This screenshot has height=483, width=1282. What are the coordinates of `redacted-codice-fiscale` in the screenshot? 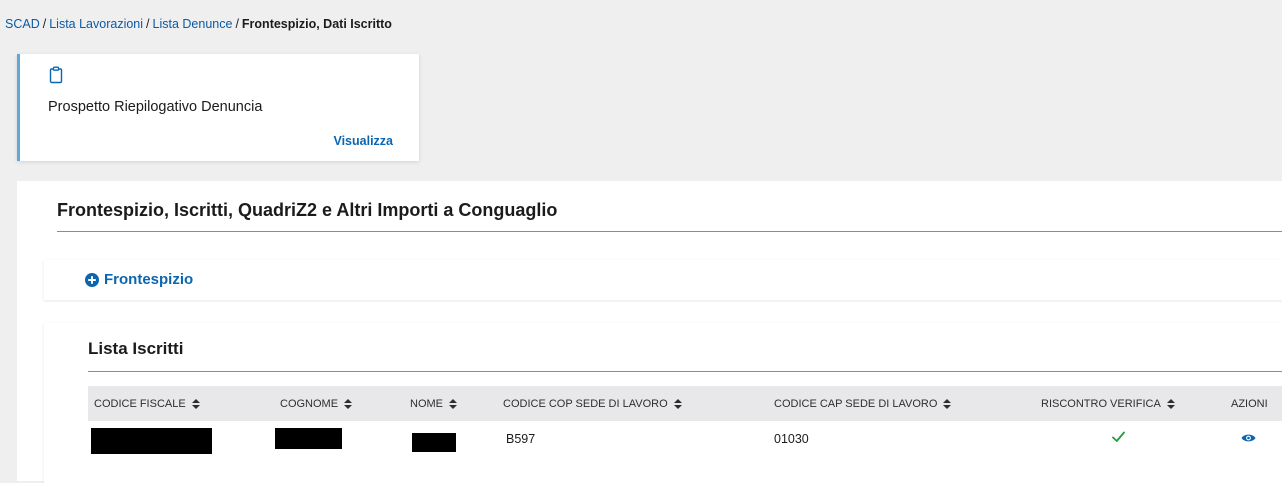 It's located at (151, 441).